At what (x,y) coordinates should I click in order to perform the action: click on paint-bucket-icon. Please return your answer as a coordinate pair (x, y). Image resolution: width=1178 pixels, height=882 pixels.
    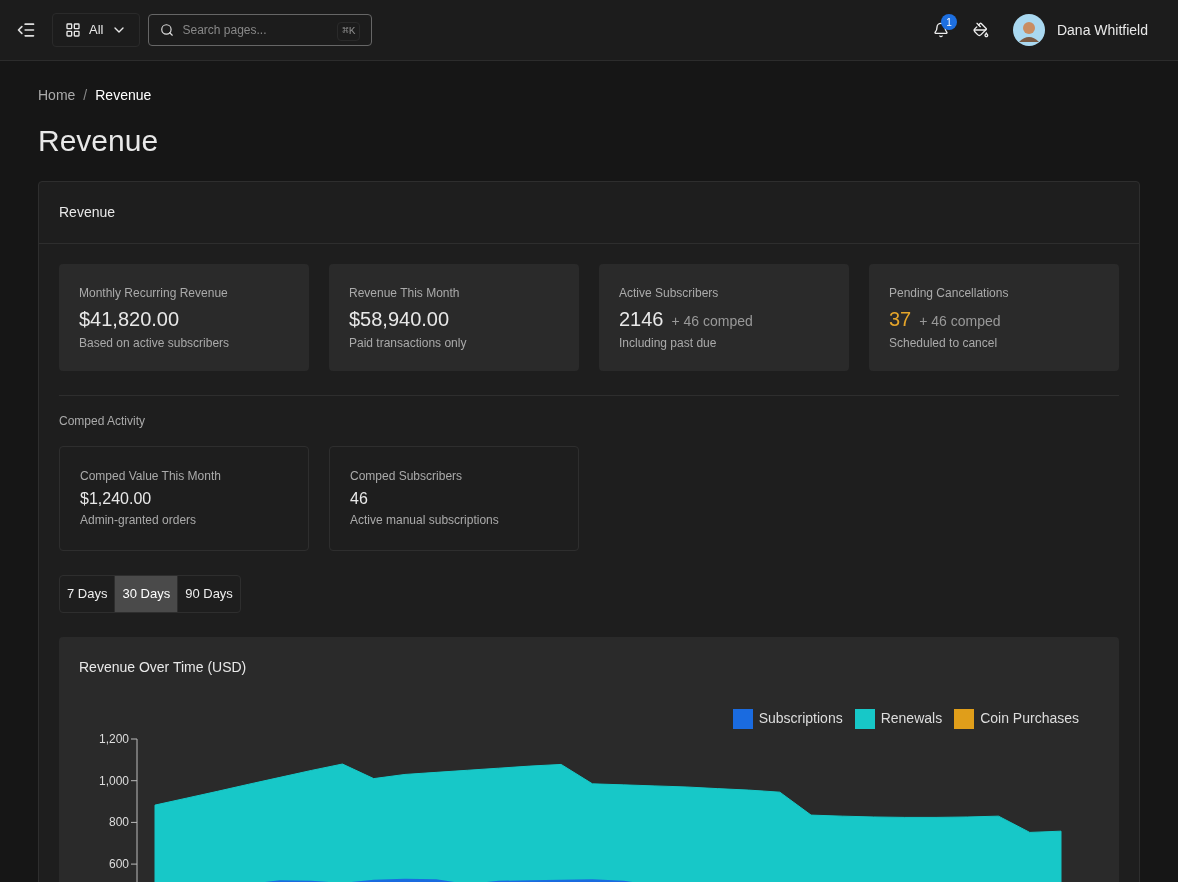
    Looking at the image, I should click on (980, 30).